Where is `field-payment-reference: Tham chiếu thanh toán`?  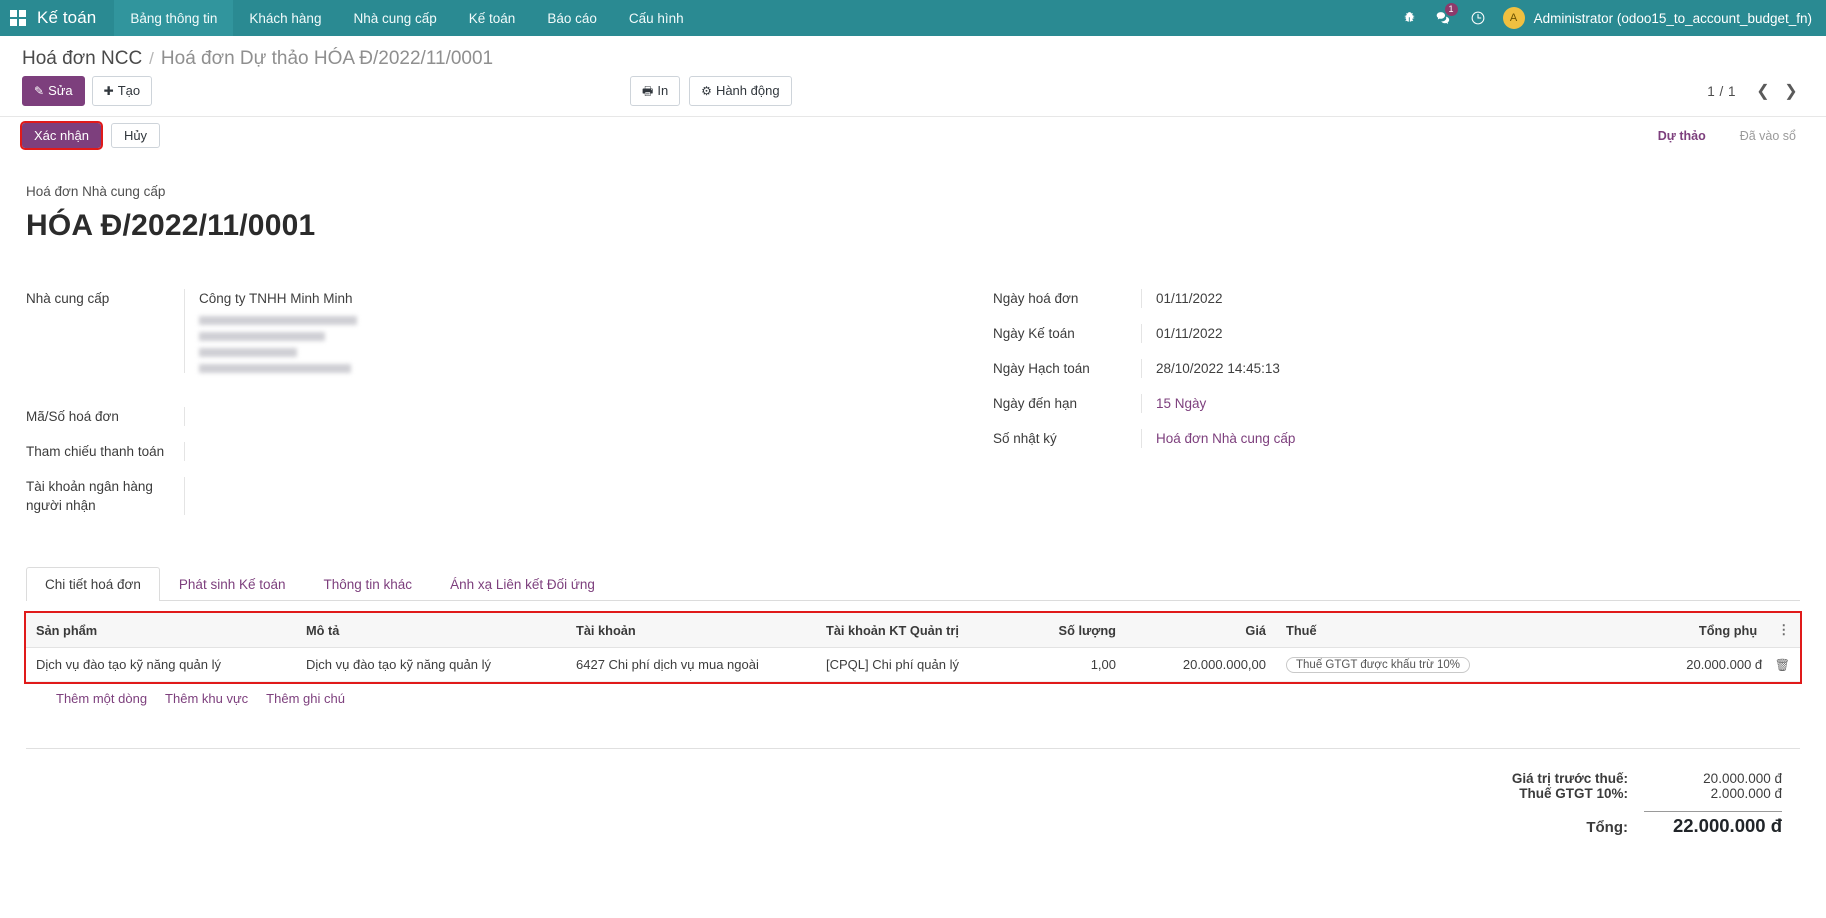 field-payment-reference: Tham chiếu thanh toán is located at coordinates (469, 451).